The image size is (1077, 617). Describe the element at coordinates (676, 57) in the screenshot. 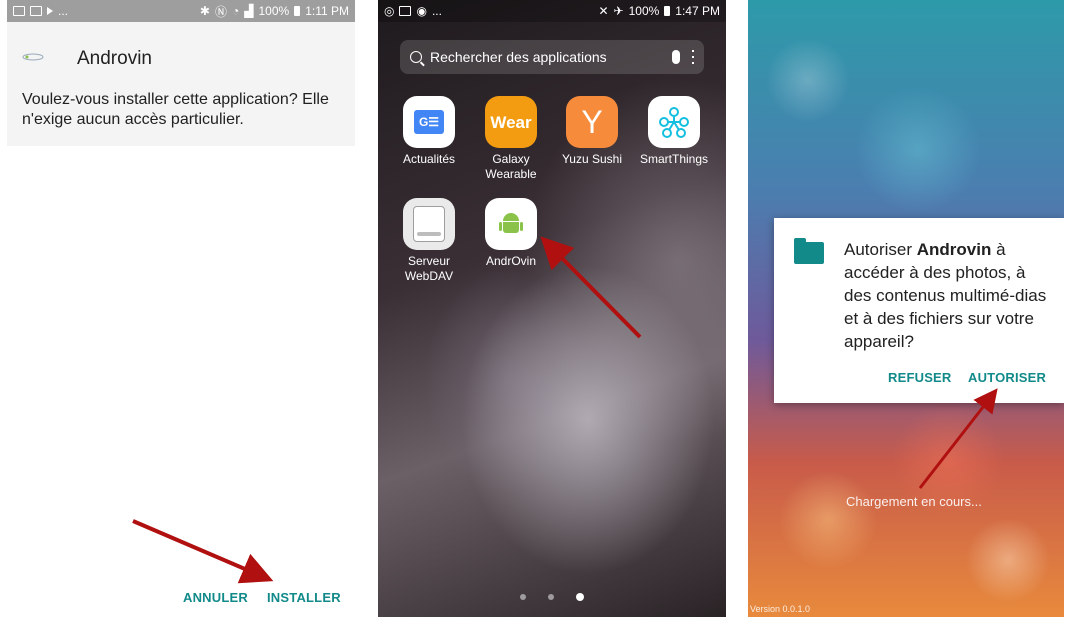

I see `microphone-icon` at that location.